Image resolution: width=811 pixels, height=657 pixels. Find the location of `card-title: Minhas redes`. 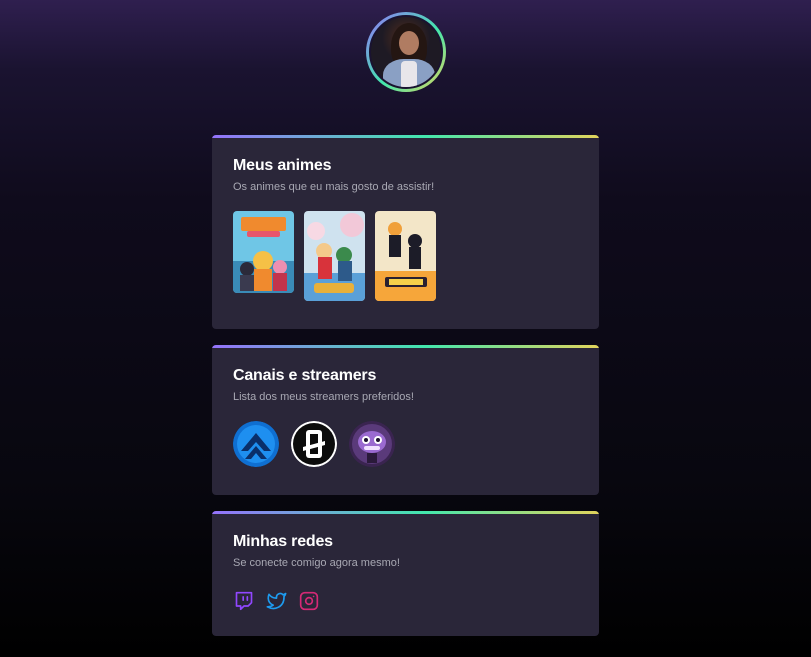

card-title: Minhas redes is located at coordinates (283, 541).